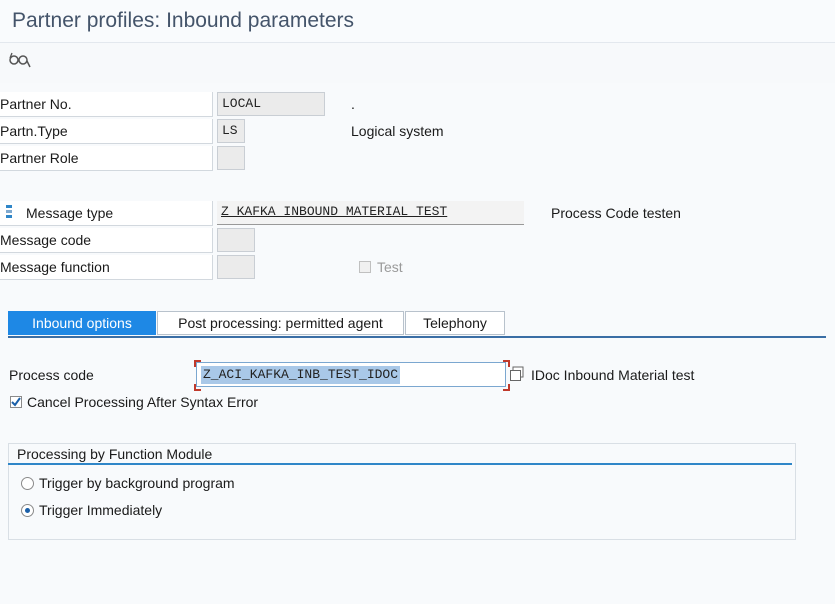 The image size is (835, 604). What do you see at coordinates (616, 213) in the screenshot?
I see `message-type-desc: Process Code testen` at bounding box center [616, 213].